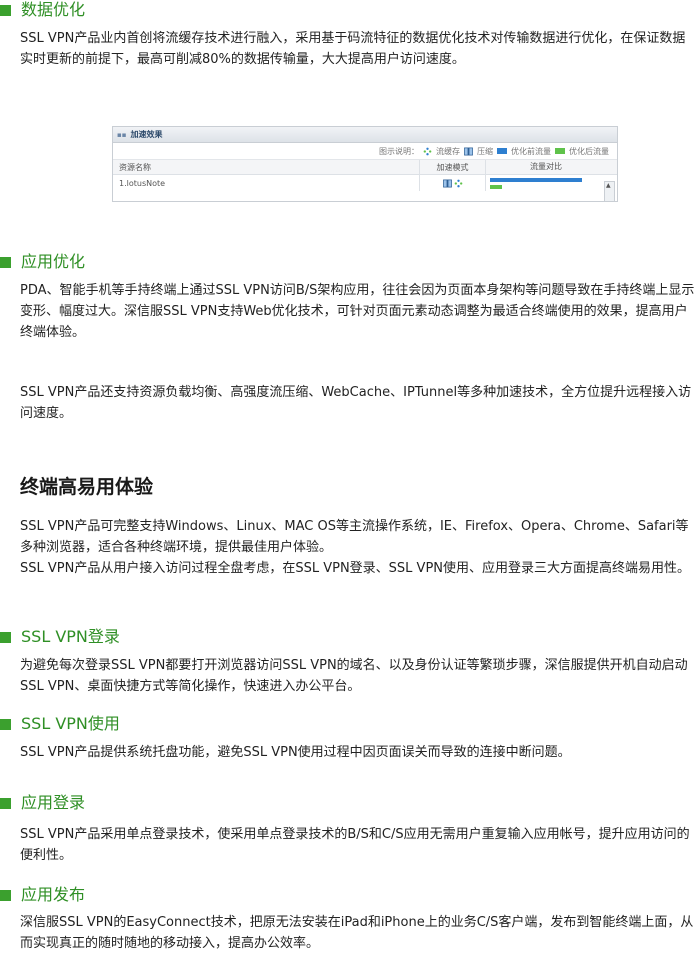  I want to click on legend-item-stream-cache: 流缓存, so click(448, 151).